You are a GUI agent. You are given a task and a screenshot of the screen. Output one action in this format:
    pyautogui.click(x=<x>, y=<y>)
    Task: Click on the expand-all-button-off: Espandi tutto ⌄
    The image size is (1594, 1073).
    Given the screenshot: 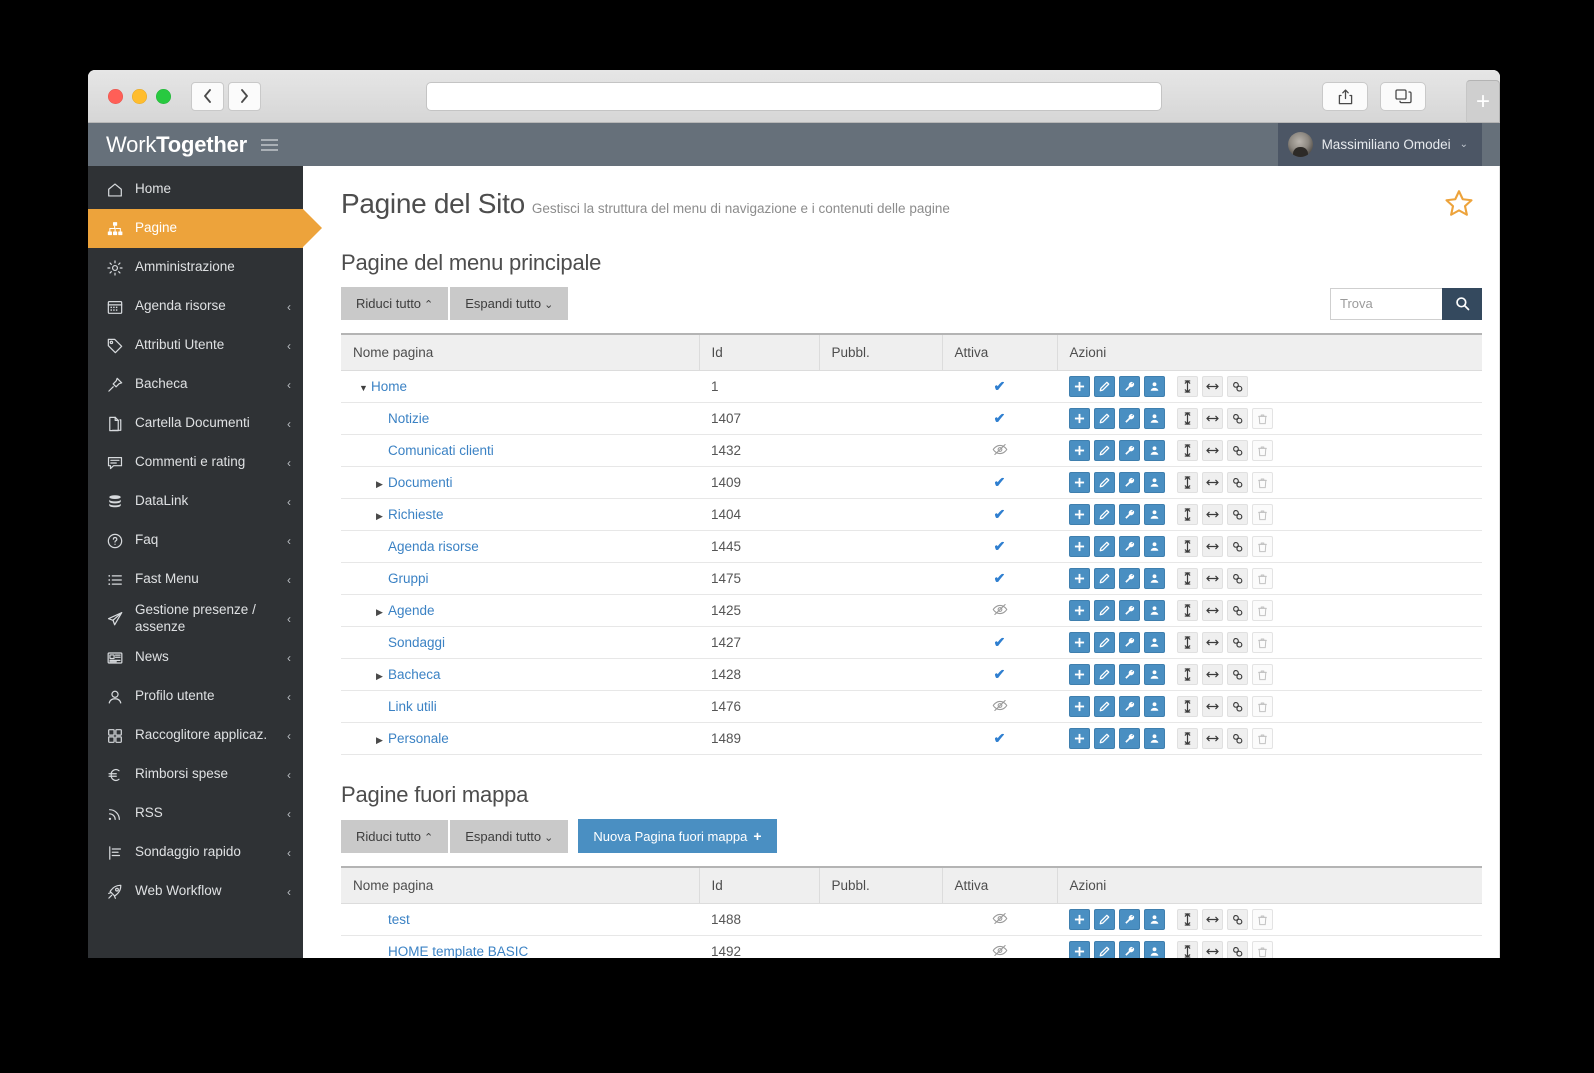 What is the action you would take?
    pyautogui.click(x=509, y=836)
    